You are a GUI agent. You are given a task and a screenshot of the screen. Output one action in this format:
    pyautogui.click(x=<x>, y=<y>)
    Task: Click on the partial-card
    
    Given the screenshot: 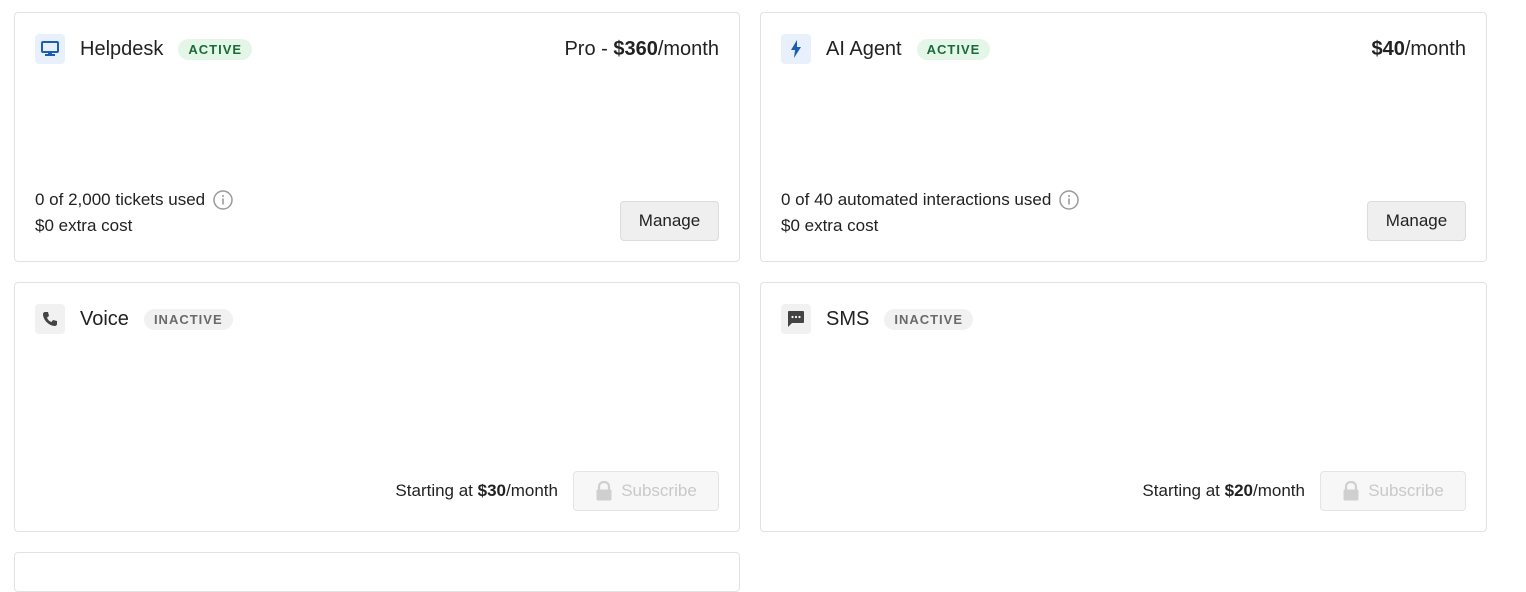 What is the action you would take?
    pyautogui.click(x=377, y=572)
    